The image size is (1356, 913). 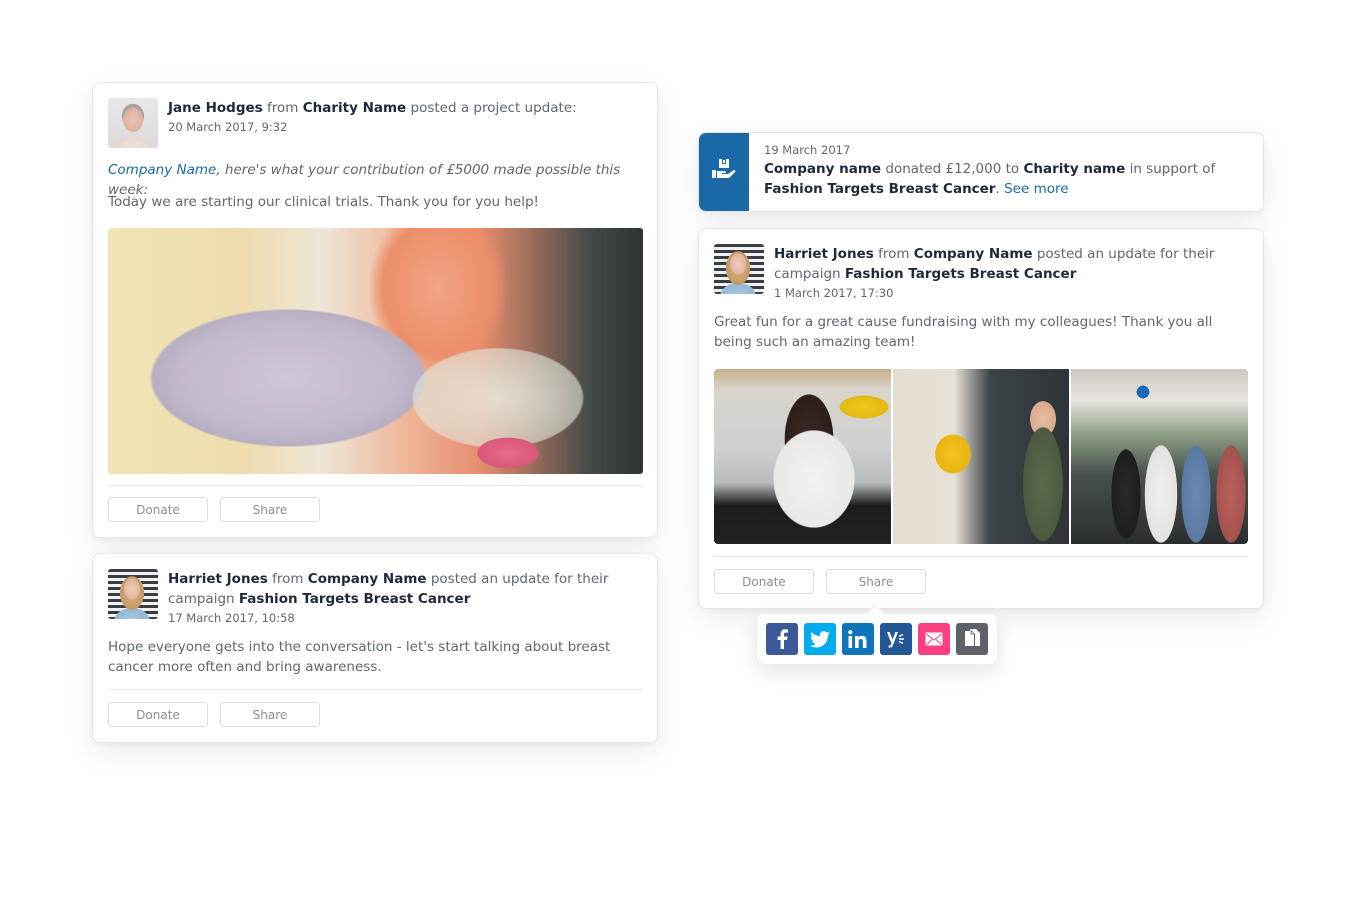 What do you see at coordinates (807, 150) in the screenshot?
I see `notice-date: 19 March 2017` at bounding box center [807, 150].